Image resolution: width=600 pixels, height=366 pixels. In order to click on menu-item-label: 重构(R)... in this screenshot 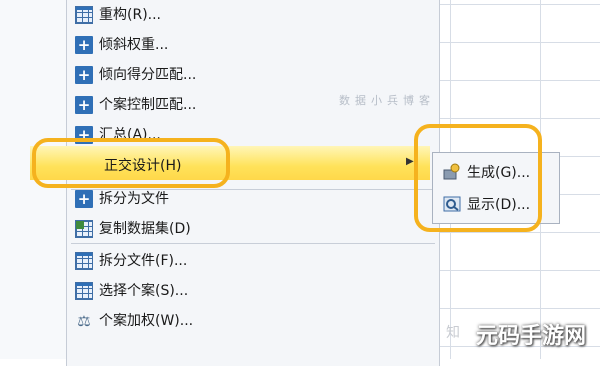, I will do `click(130, 15)`.